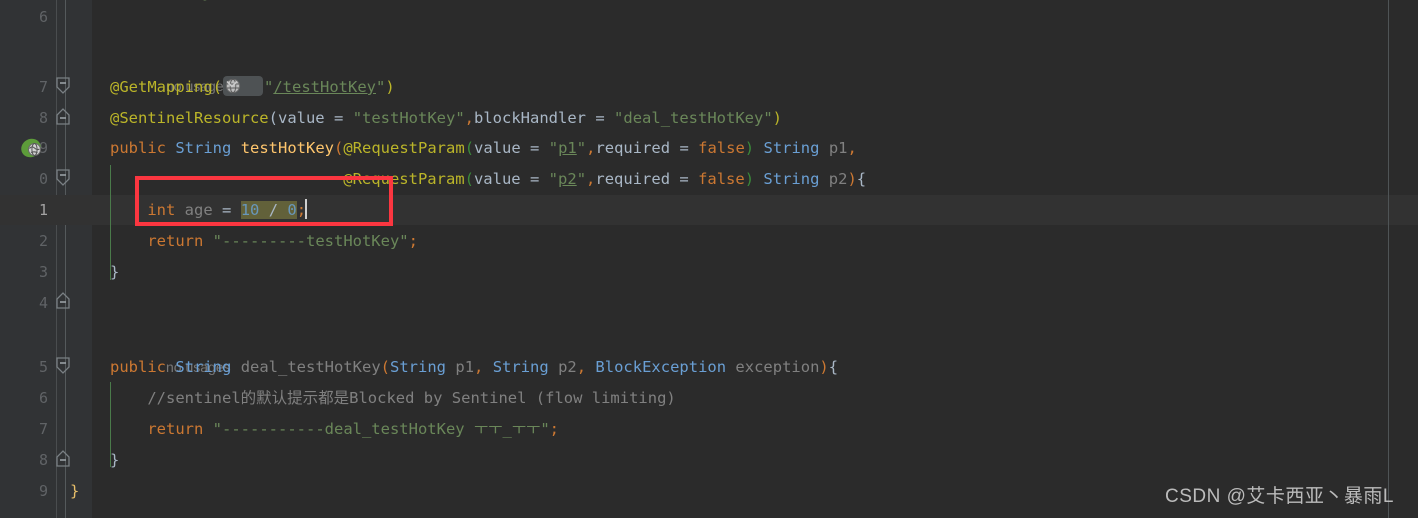 The width and height of the screenshot is (1418, 518). What do you see at coordinates (567, 179) in the screenshot?
I see `param-string-p2: p2` at bounding box center [567, 179].